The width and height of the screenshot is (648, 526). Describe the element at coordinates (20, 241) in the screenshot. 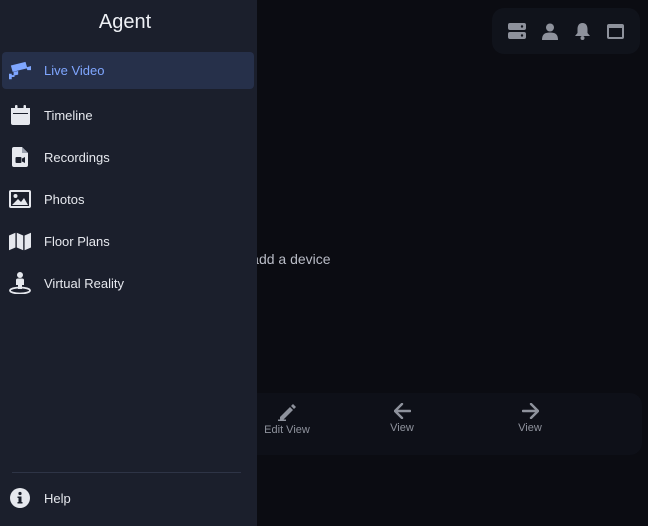

I see `map-icon` at that location.